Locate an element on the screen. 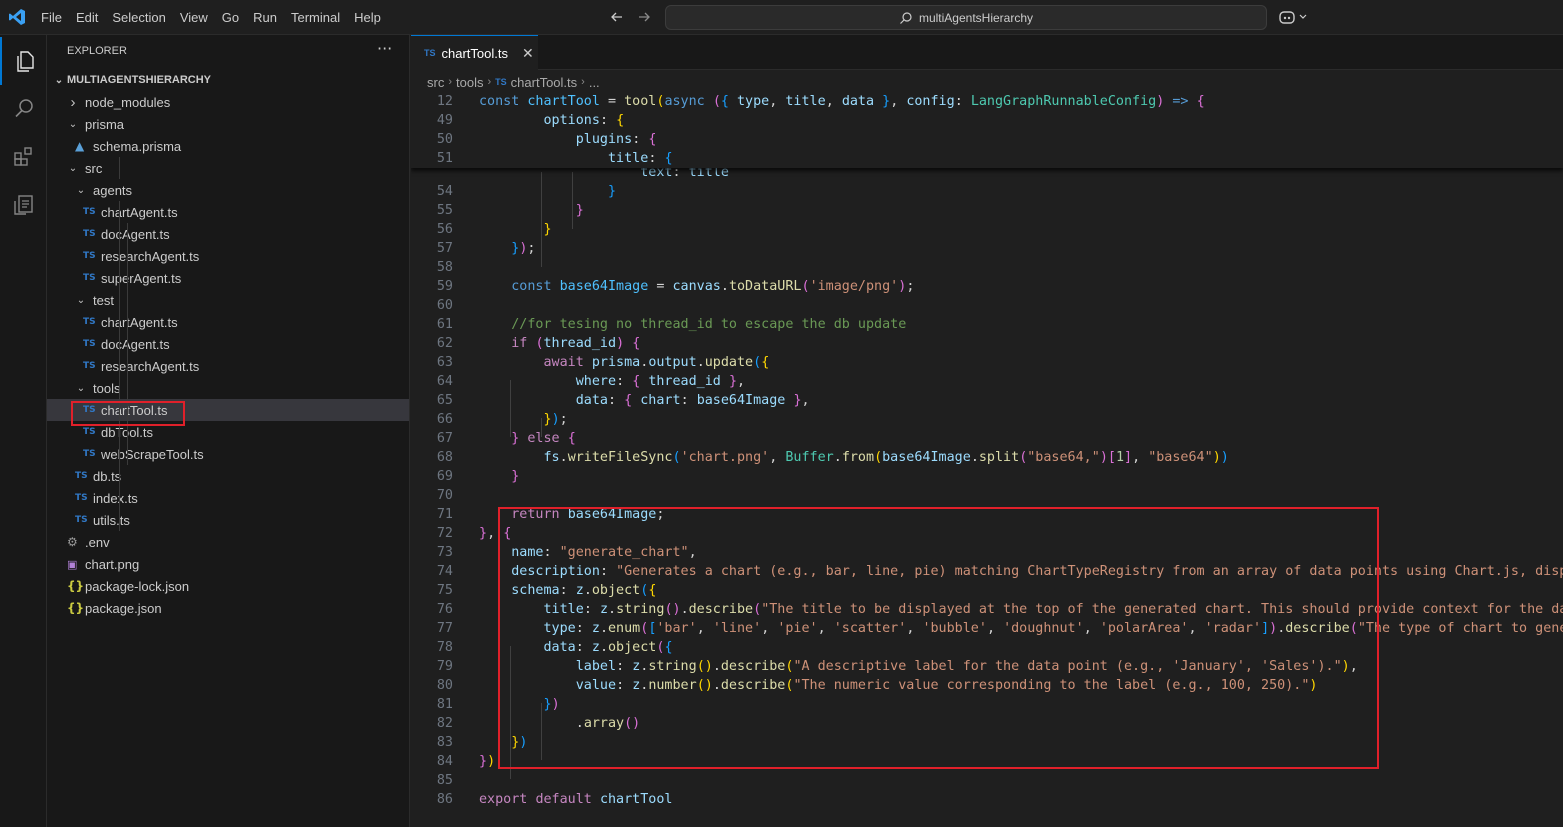 This screenshot has width=1563, height=827. tree-file: TS superAgent.ts is located at coordinates (228, 278).